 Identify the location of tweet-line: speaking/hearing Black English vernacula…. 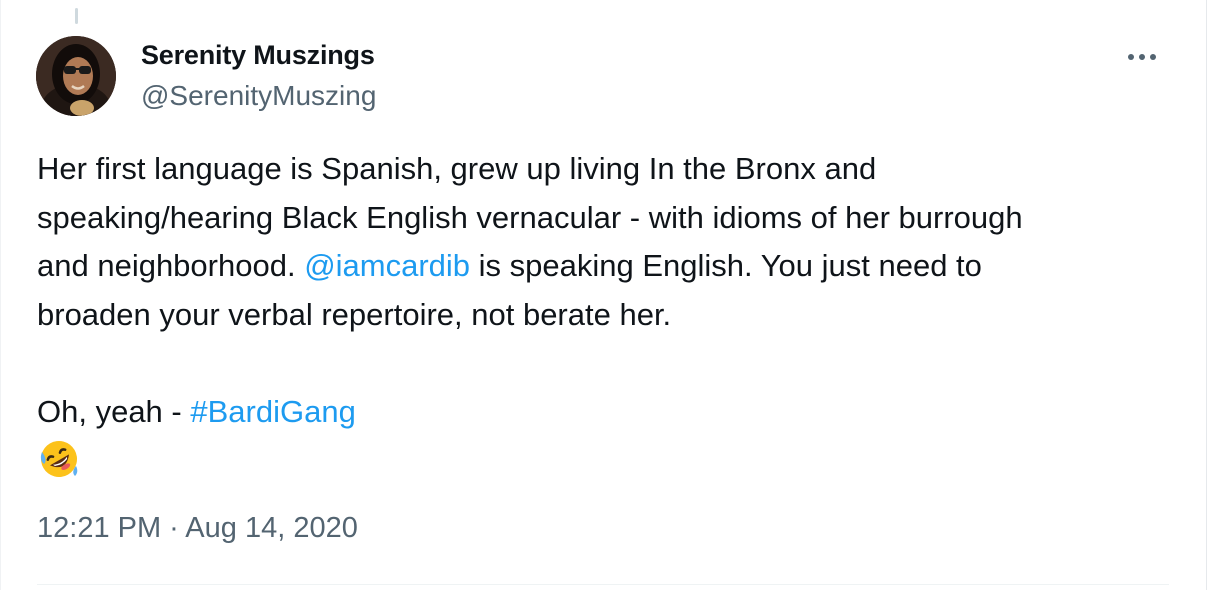
(530, 217).